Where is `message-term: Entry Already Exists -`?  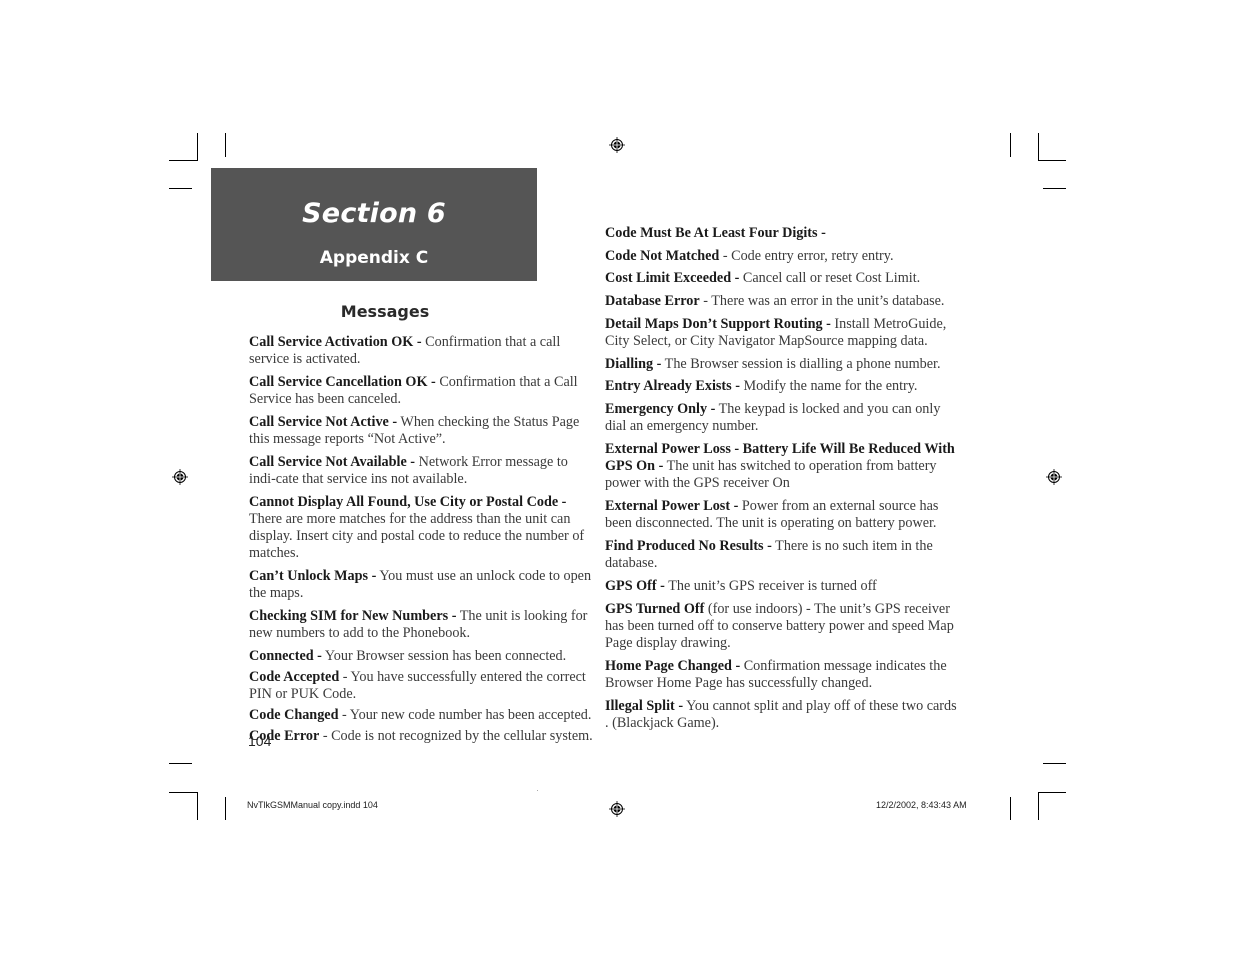
message-term: Entry Already Exists - is located at coordinates (672, 386).